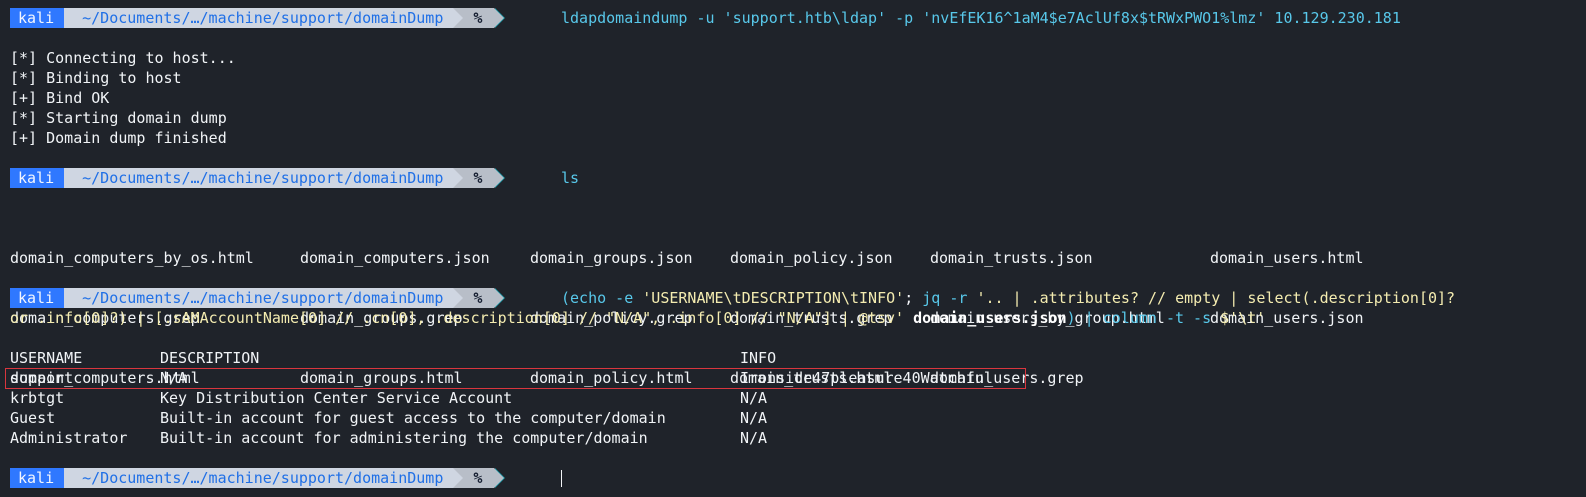  I want to click on file-item: domain_trusts.json, so click(1011, 258).